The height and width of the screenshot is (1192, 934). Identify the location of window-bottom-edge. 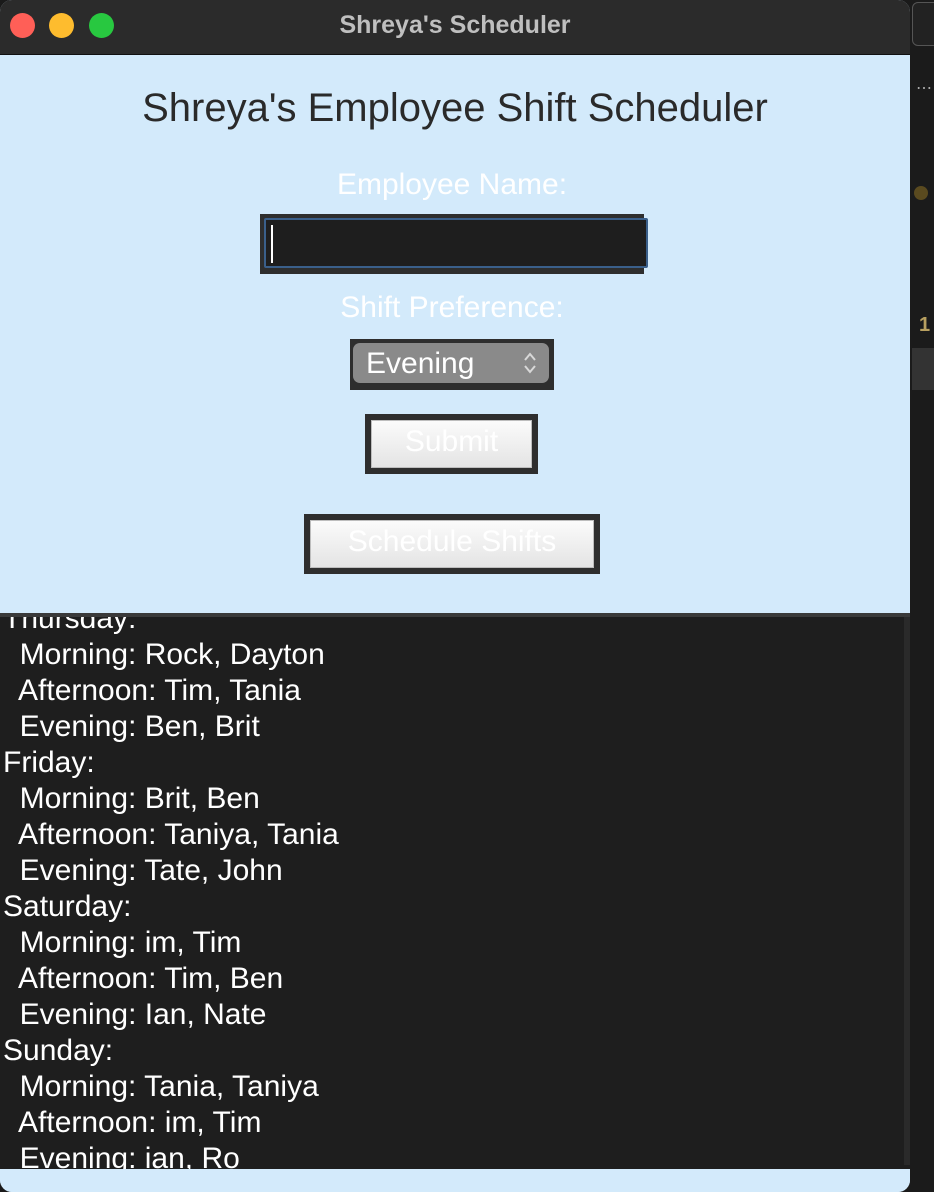
(455, 1180).